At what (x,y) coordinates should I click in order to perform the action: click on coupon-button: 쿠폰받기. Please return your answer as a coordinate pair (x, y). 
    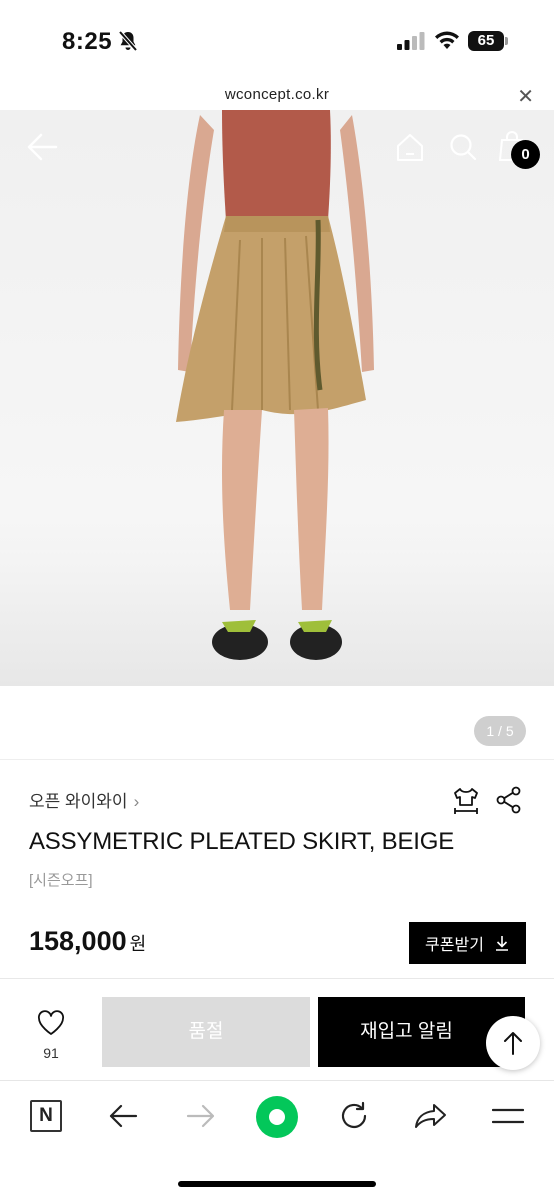
    Looking at the image, I should click on (467, 943).